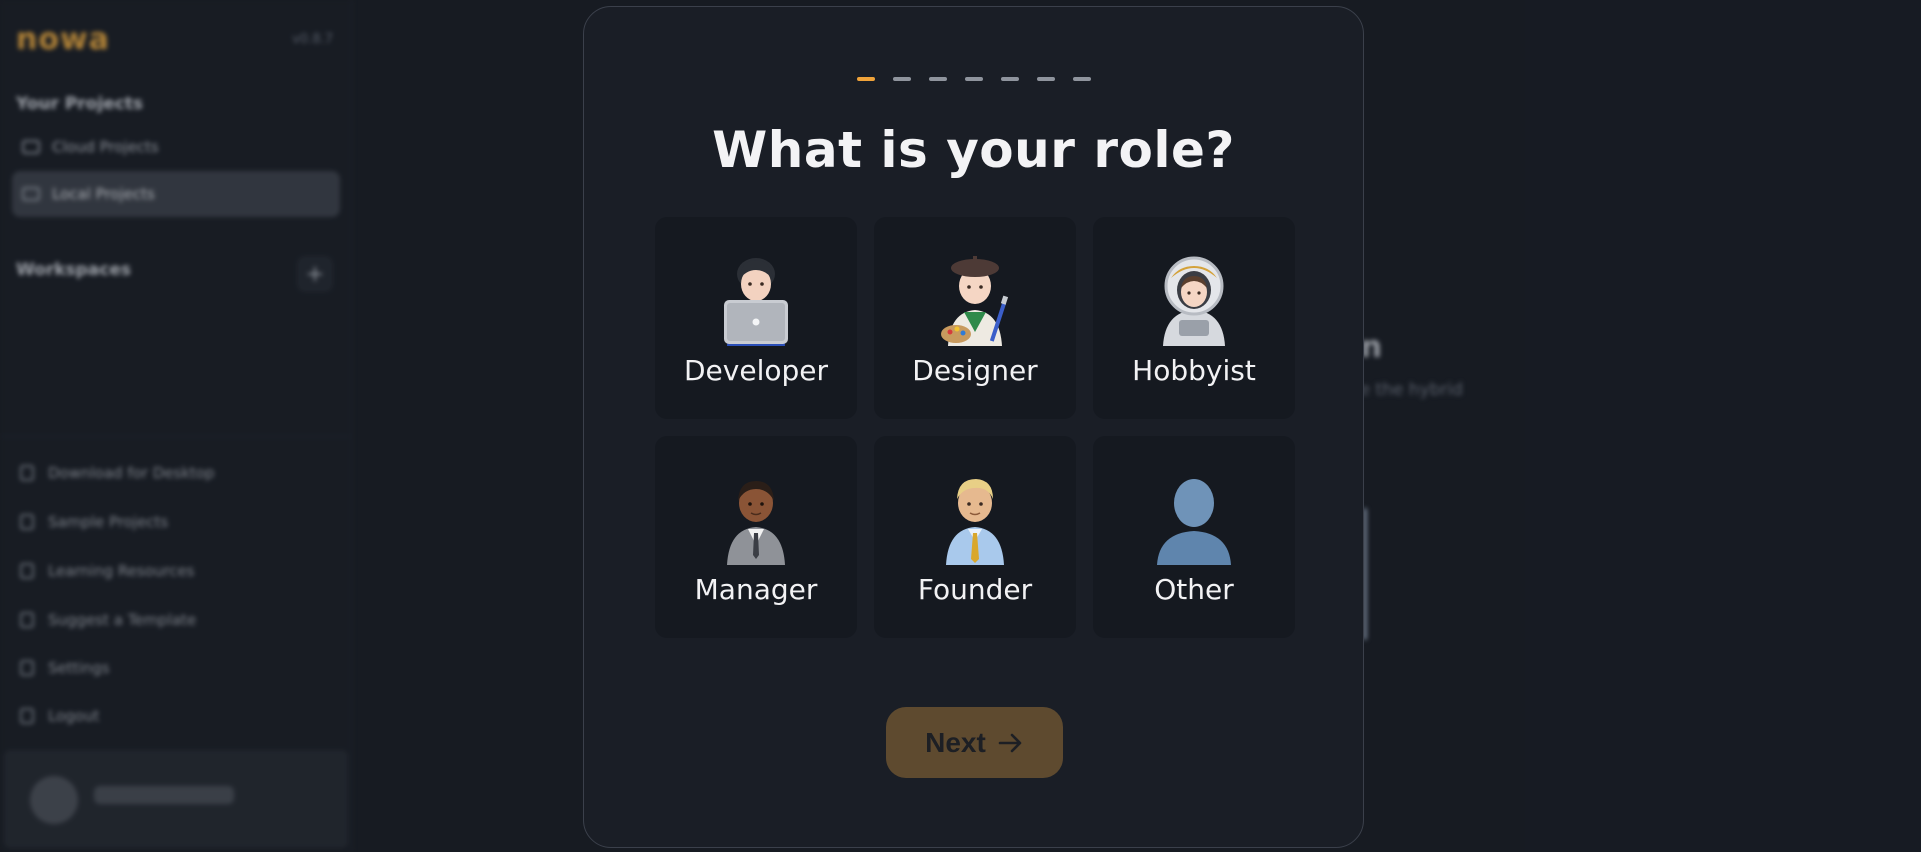 The image size is (1921, 852). I want to click on role-label: Hobbyist, so click(1194, 370).